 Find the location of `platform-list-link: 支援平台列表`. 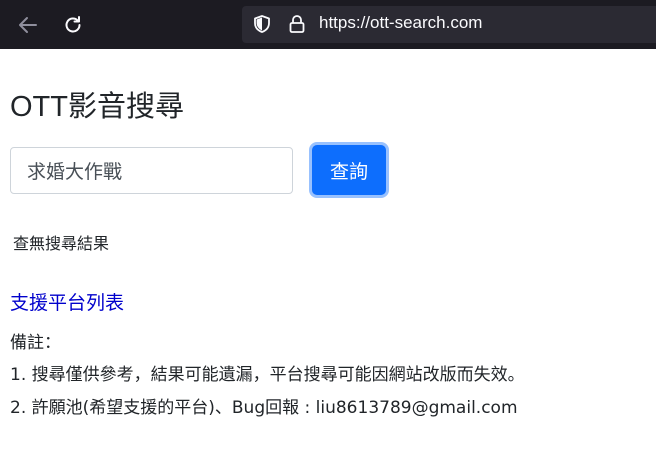

platform-list-link: 支援平台列表 is located at coordinates (67, 301).